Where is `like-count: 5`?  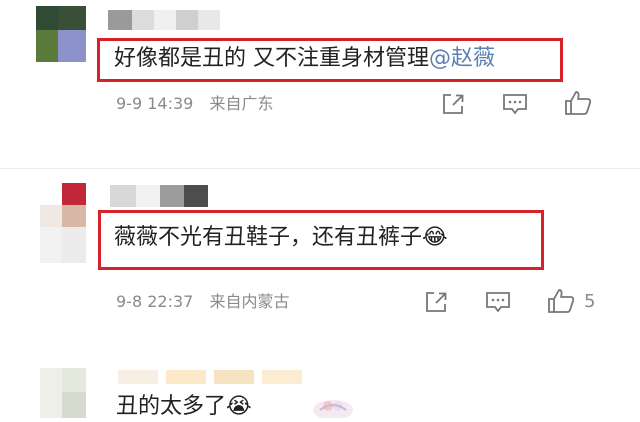 like-count: 5 is located at coordinates (590, 301).